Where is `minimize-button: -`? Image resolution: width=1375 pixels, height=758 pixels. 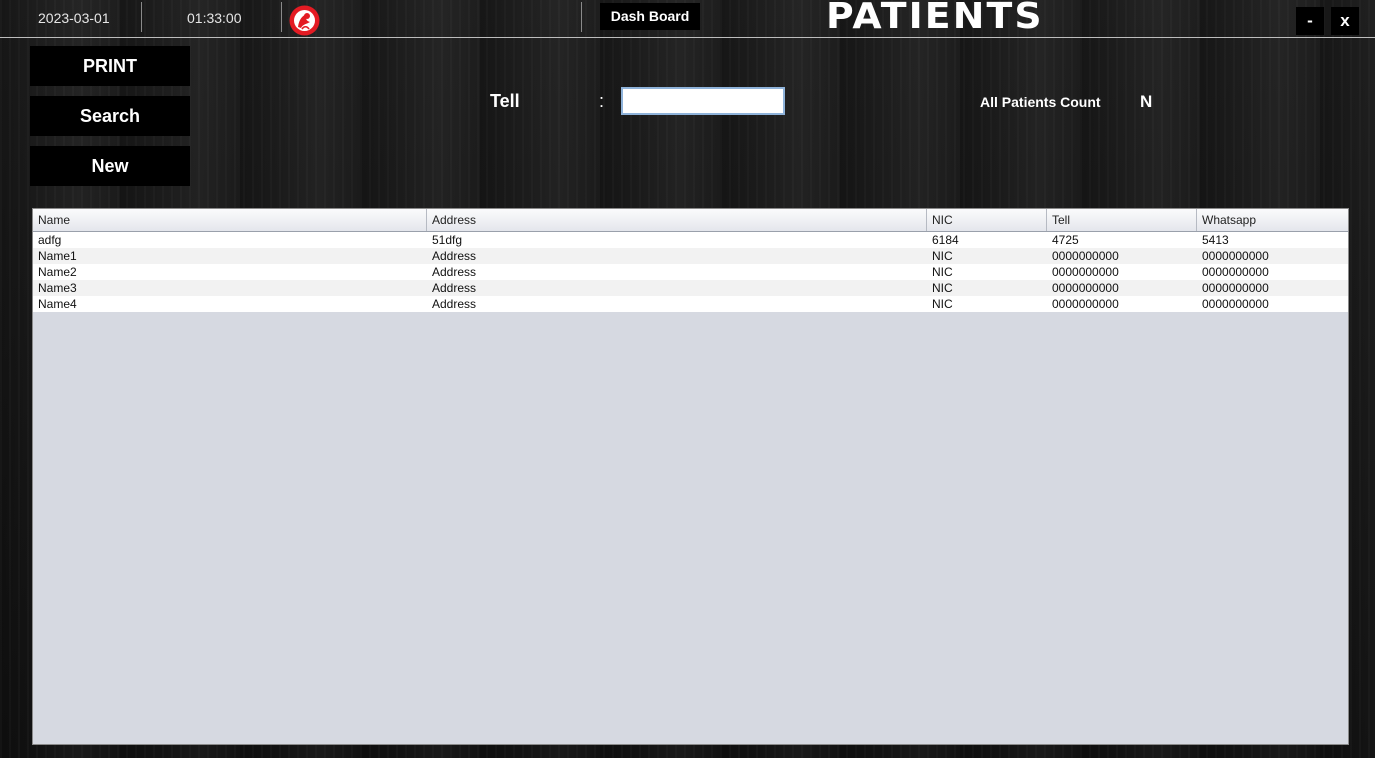
minimize-button: - is located at coordinates (1310, 21).